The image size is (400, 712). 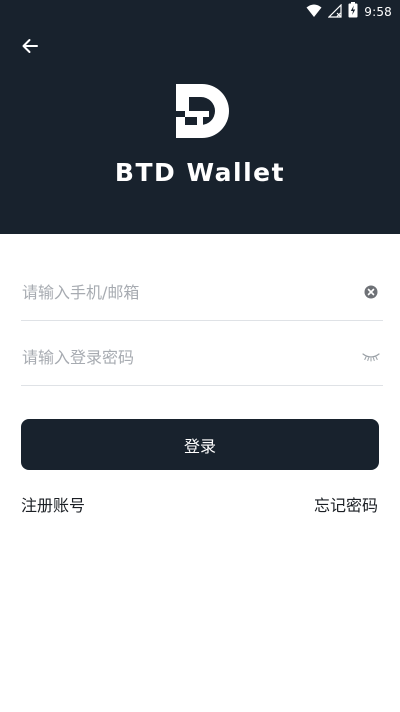 I want to click on login-button: 登录, so click(x=200, y=444).